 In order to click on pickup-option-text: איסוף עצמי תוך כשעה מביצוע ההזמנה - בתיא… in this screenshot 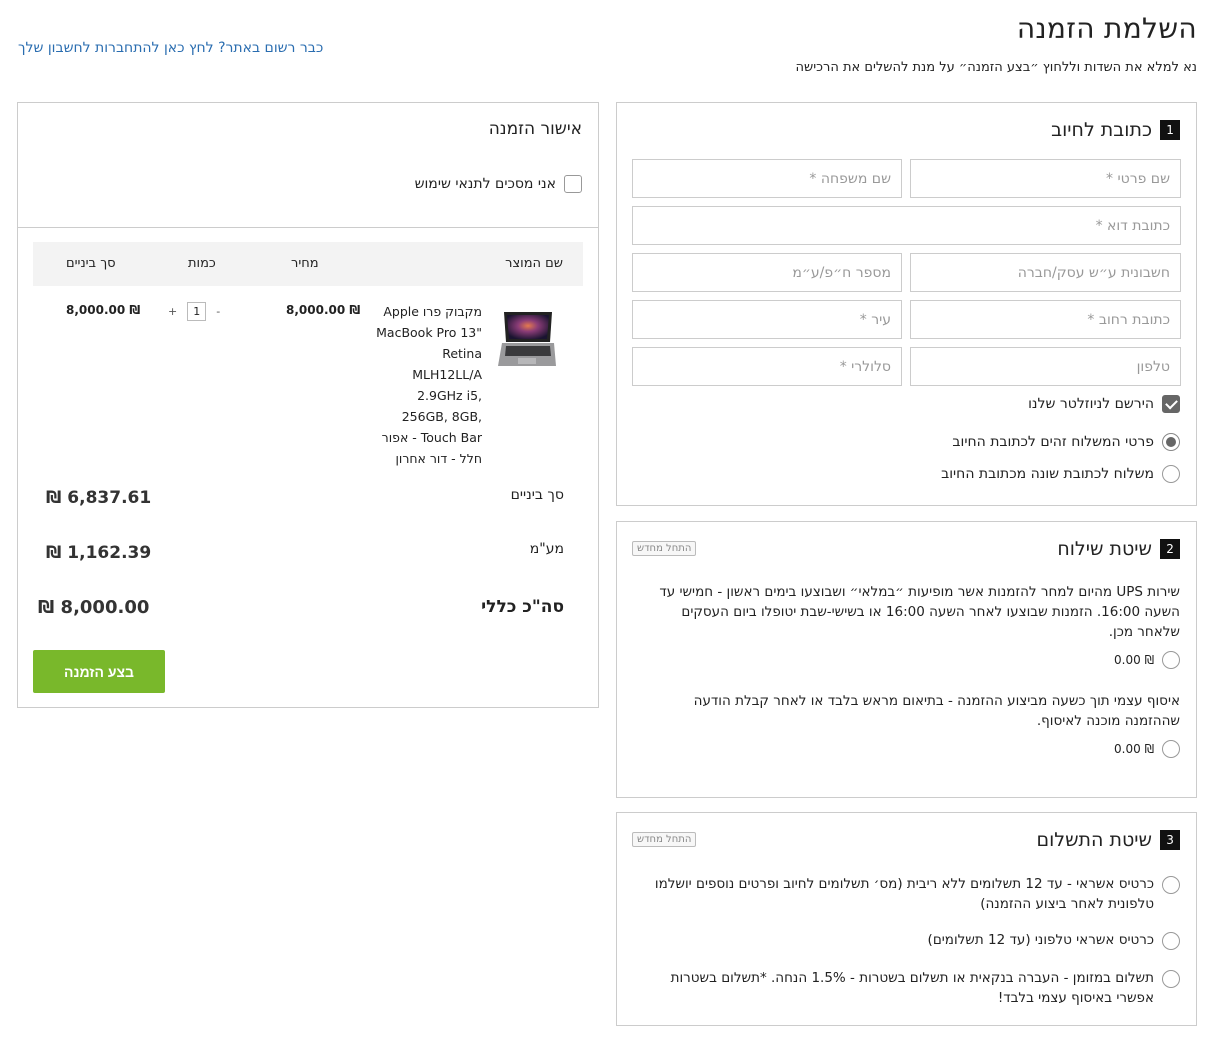, I will do `click(936, 711)`.